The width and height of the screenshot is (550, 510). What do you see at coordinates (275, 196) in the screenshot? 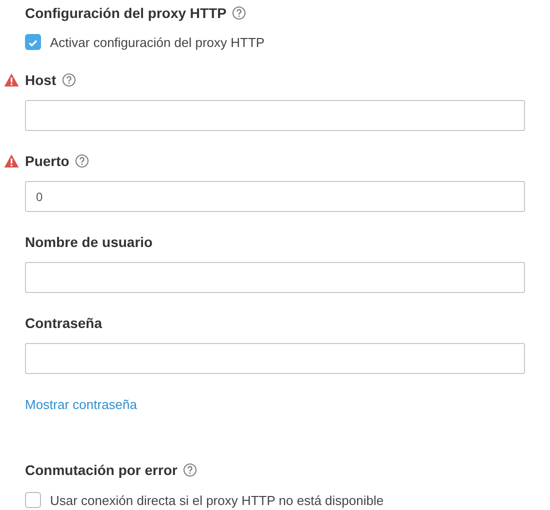
I see `input-field: 0` at bounding box center [275, 196].